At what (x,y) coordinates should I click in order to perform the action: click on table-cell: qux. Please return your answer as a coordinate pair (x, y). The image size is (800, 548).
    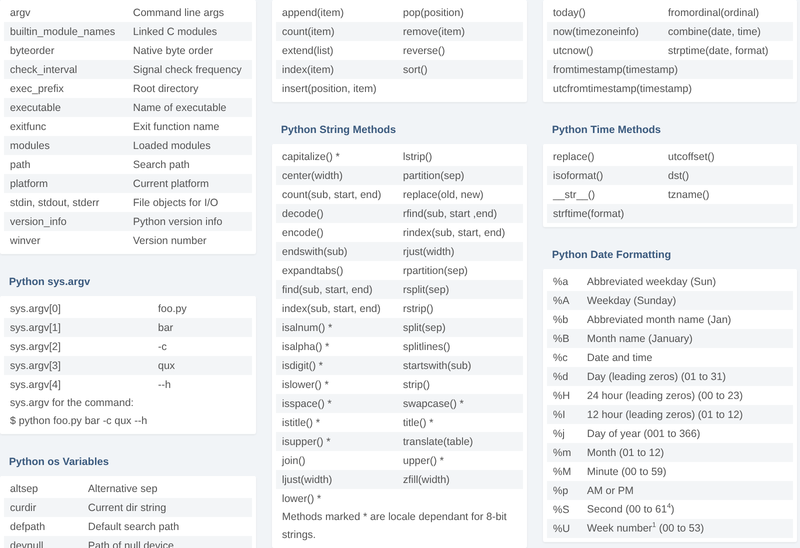
    Looking at the image, I should click on (166, 366).